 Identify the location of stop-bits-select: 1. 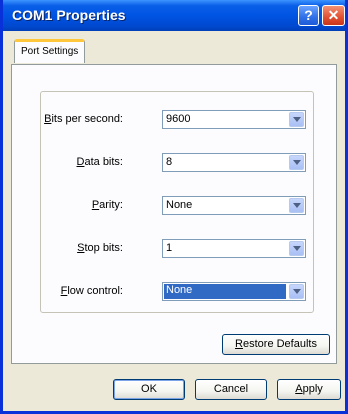
(234, 248).